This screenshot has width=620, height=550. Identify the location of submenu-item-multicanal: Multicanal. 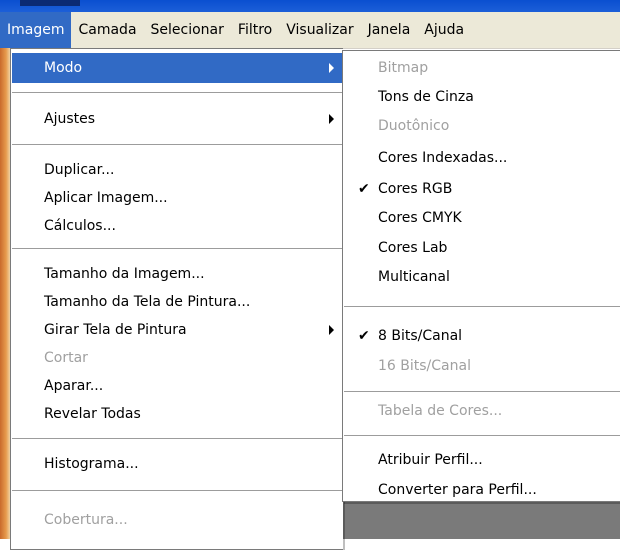
(482, 277).